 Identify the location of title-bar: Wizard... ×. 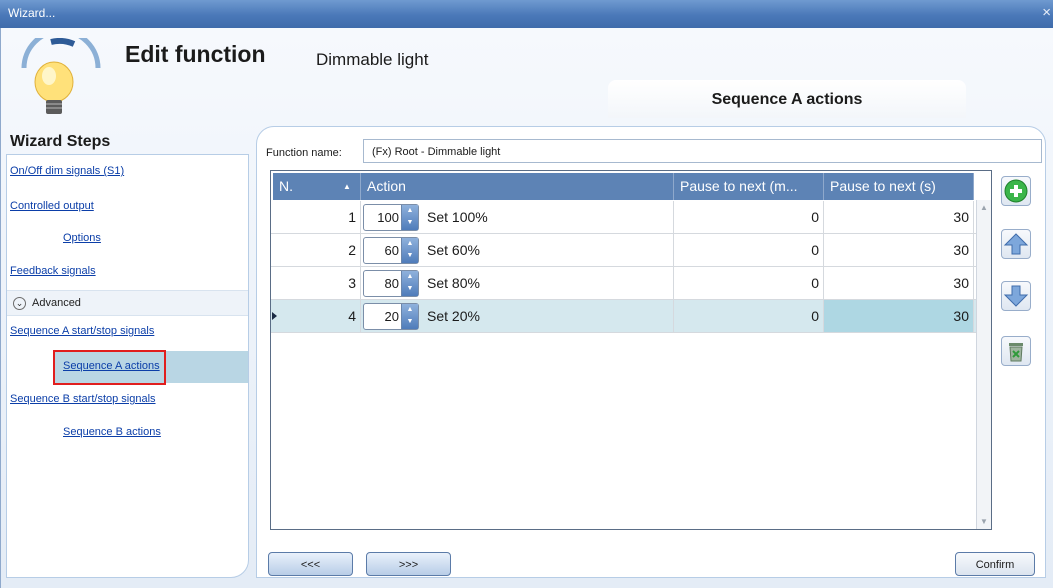
(526, 14).